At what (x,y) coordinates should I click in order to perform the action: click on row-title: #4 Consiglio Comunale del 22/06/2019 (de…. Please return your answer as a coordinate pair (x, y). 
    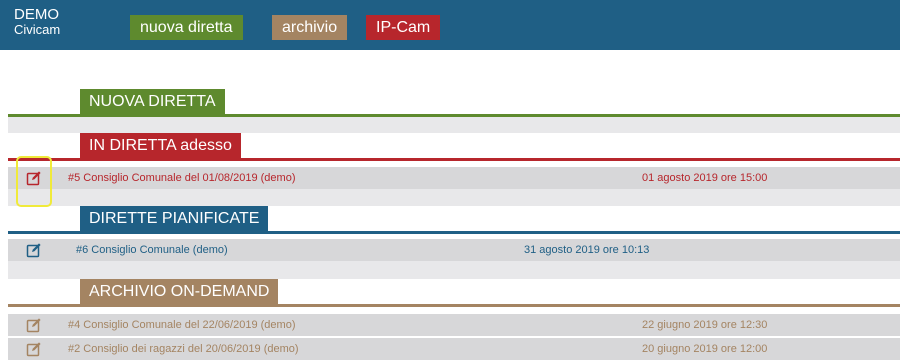
    Looking at the image, I should click on (181, 325).